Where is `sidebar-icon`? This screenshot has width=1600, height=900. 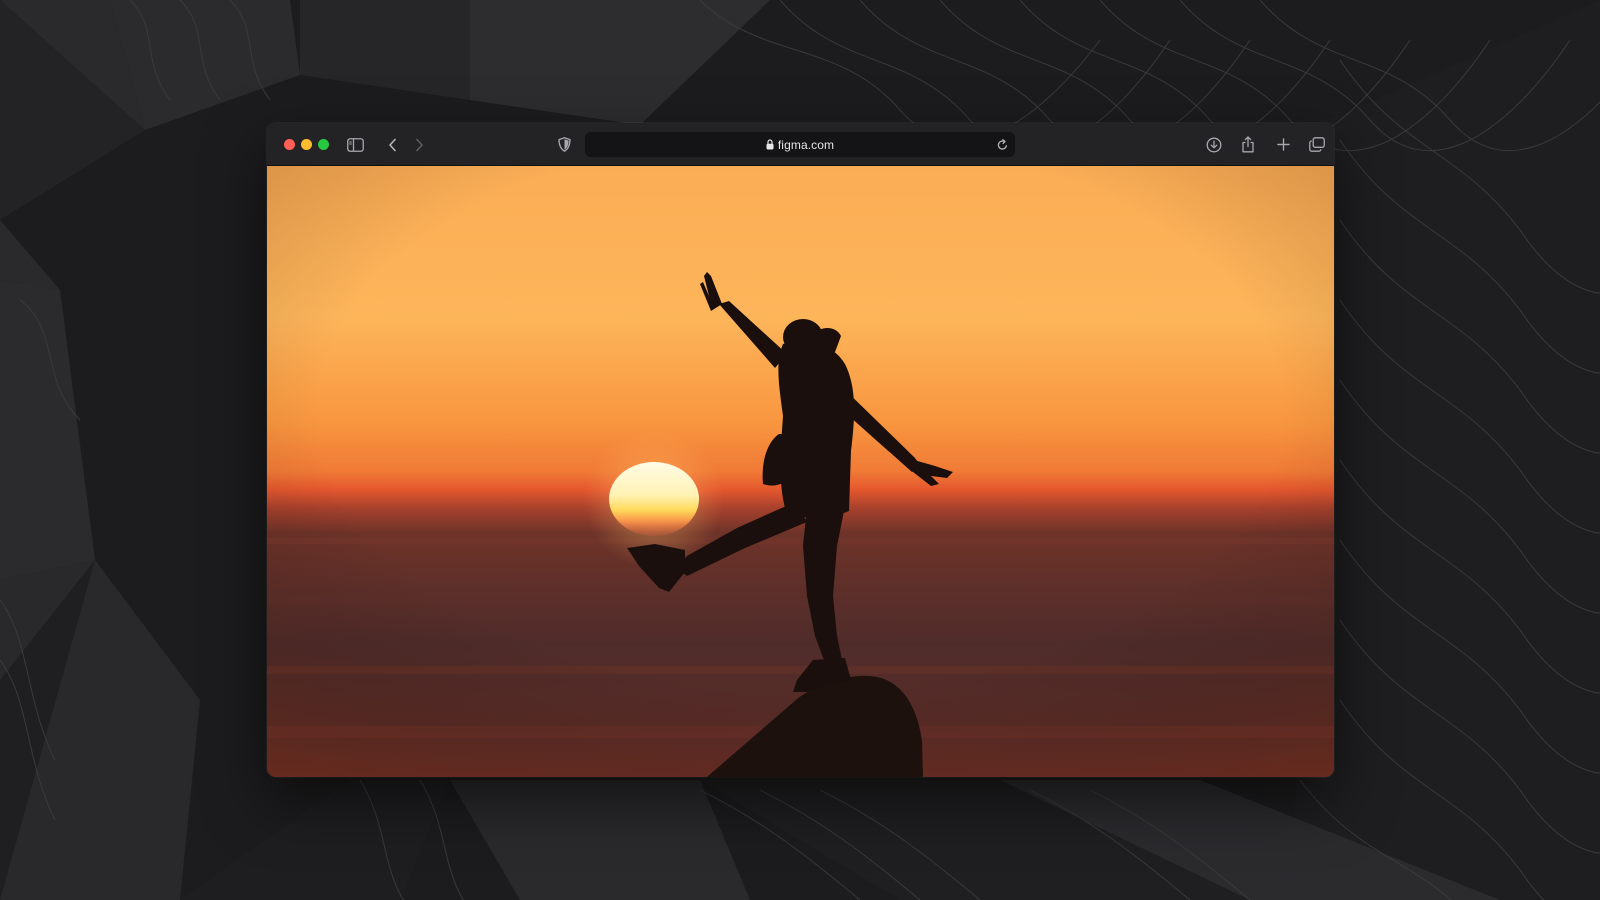 sidebar-icon is located at coordinates (355, 144).